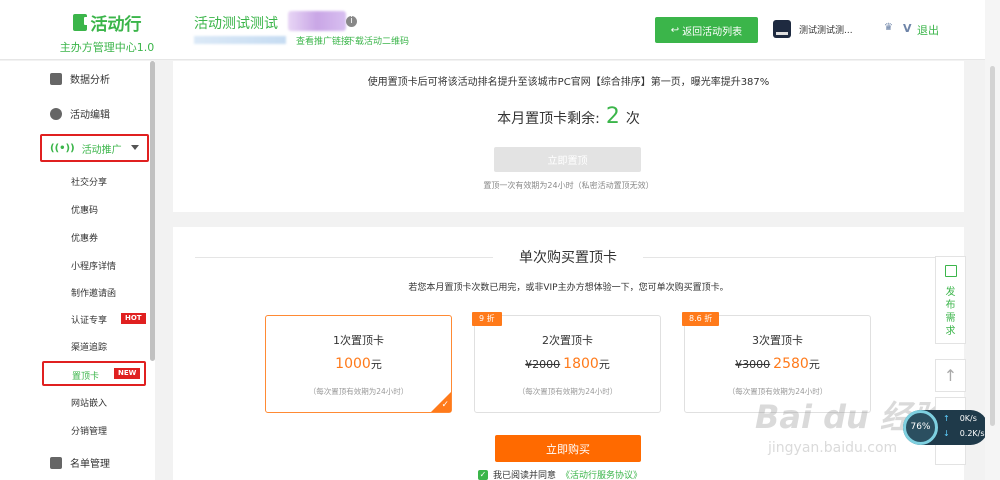 This screenshot has width=1000, height=480. I want to click on list-icon, so click(56, 462).